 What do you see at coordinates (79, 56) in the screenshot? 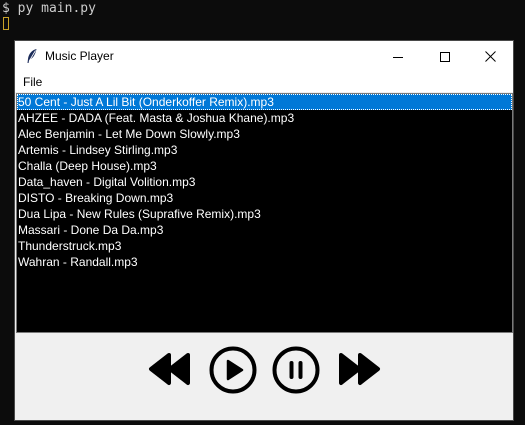
I see `window-title: Music Player` at bounding box center [79, 56].